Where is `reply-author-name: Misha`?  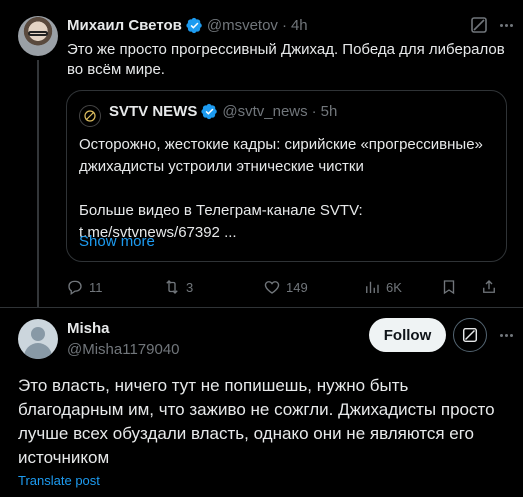 reply-author-name: Misha is located at coordinates (88, 328).